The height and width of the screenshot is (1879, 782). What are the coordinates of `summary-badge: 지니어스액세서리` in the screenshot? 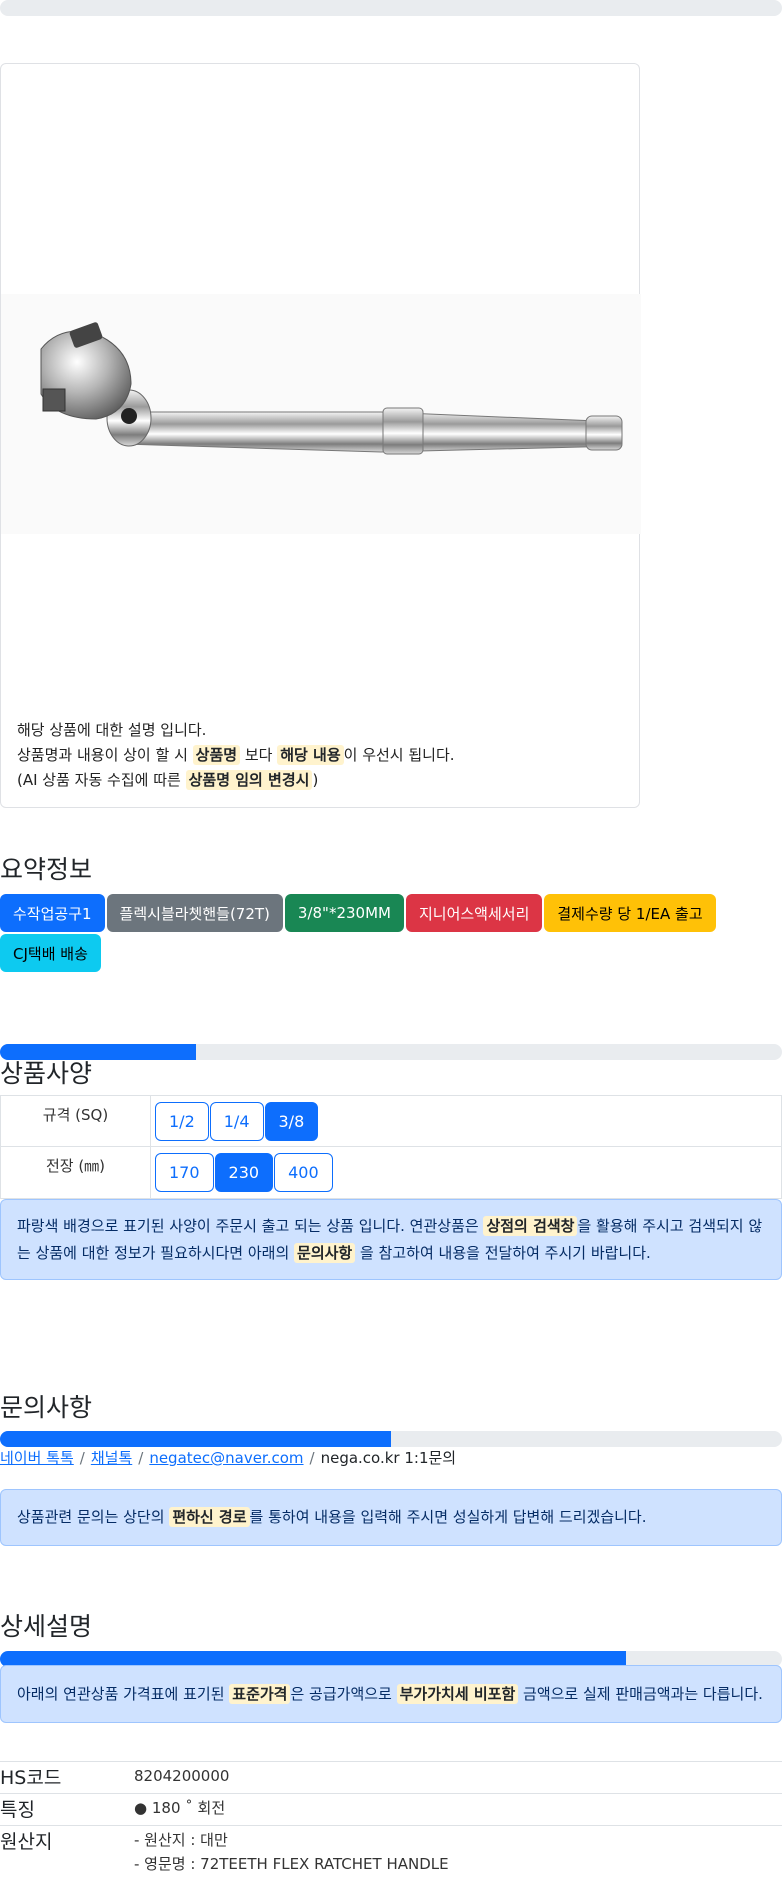 It's located at (474, 913).